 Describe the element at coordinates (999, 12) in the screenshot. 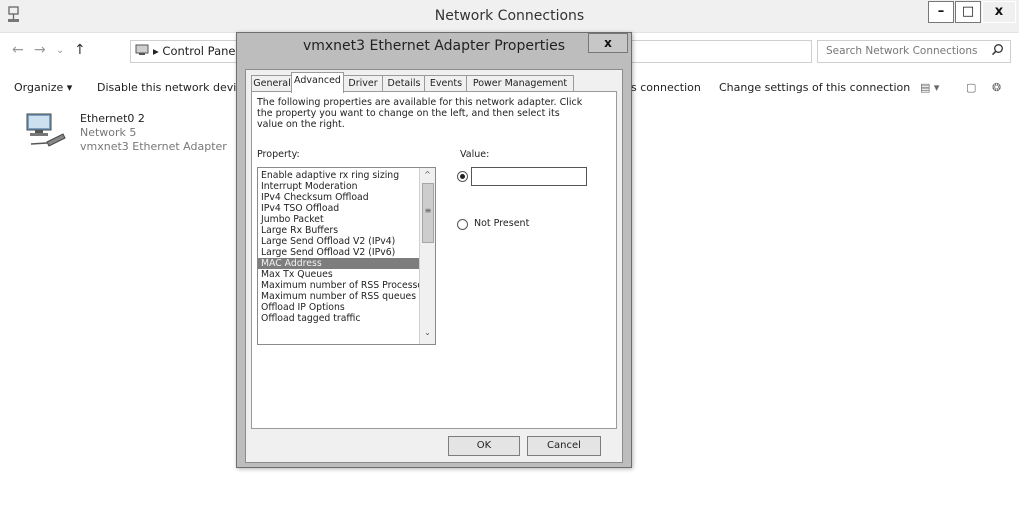

I see `close-button: x` at that location.